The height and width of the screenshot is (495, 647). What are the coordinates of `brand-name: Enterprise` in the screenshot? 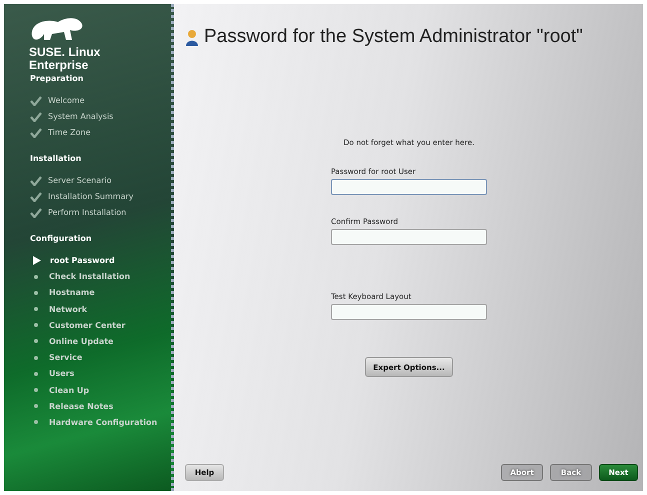 It's located at (59, 65).